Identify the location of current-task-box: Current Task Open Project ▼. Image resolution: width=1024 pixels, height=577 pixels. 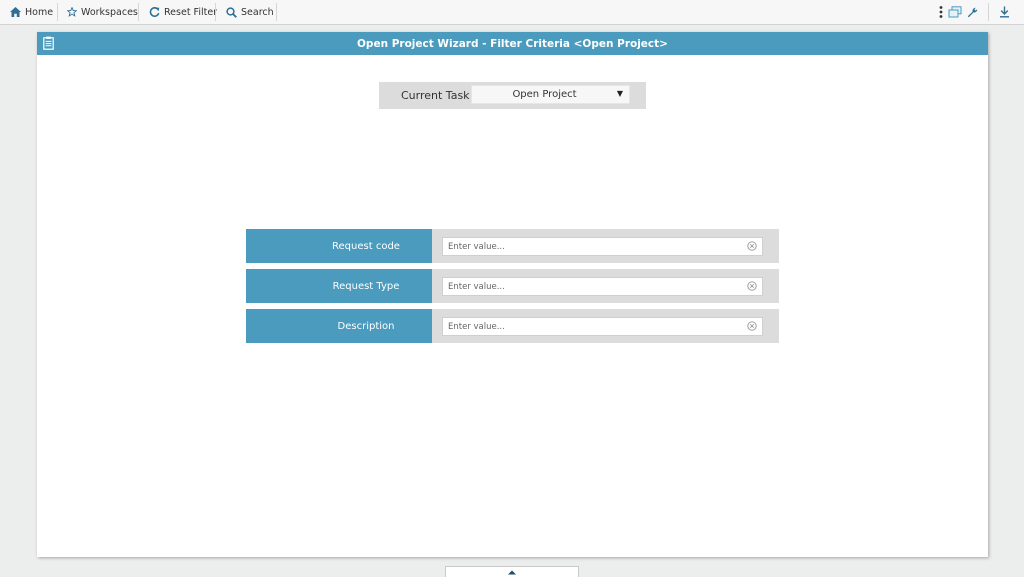
(512, 95).